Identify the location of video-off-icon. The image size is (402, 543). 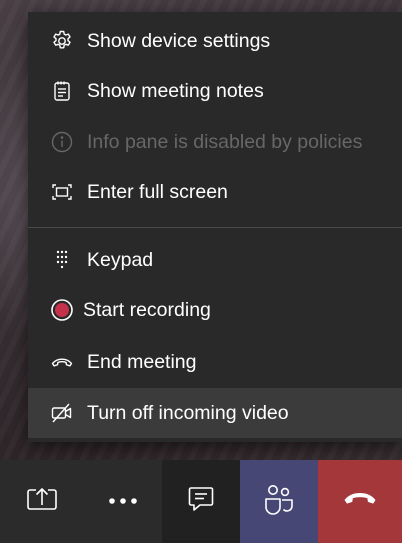
(62, 413).